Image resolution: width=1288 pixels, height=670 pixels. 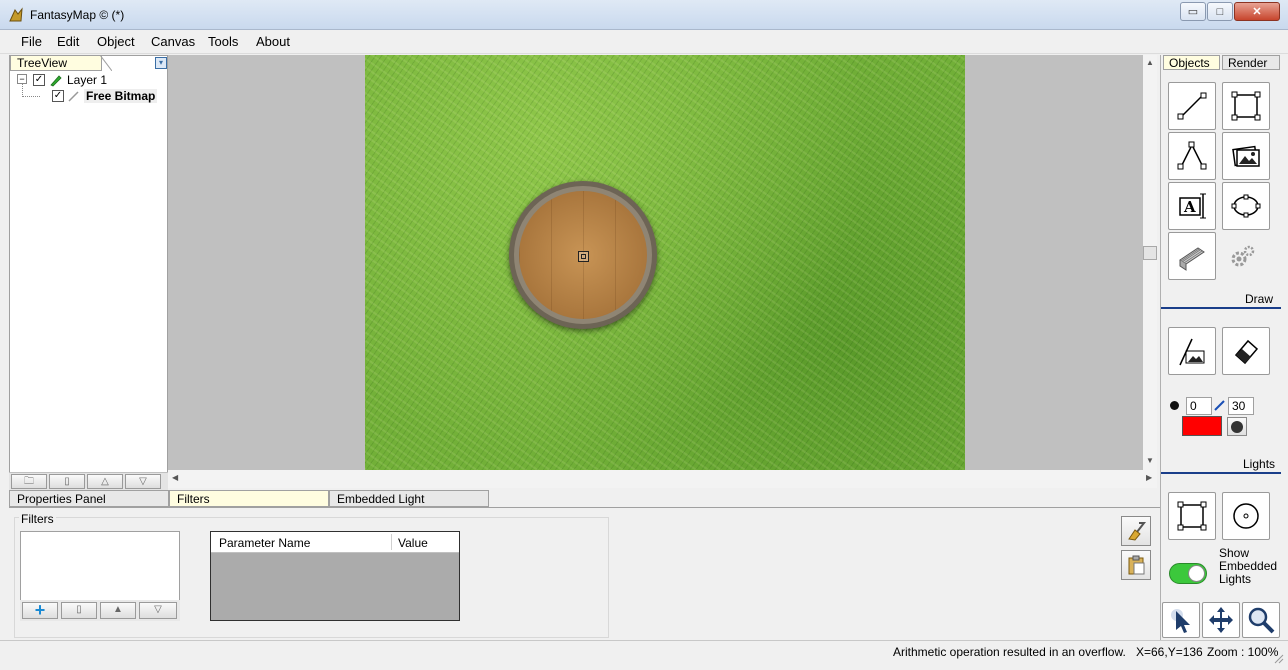 What do you see at coordinates (273, 41) in the screenshot?
I see `menu-about: About` at bounding box center [273, 41].